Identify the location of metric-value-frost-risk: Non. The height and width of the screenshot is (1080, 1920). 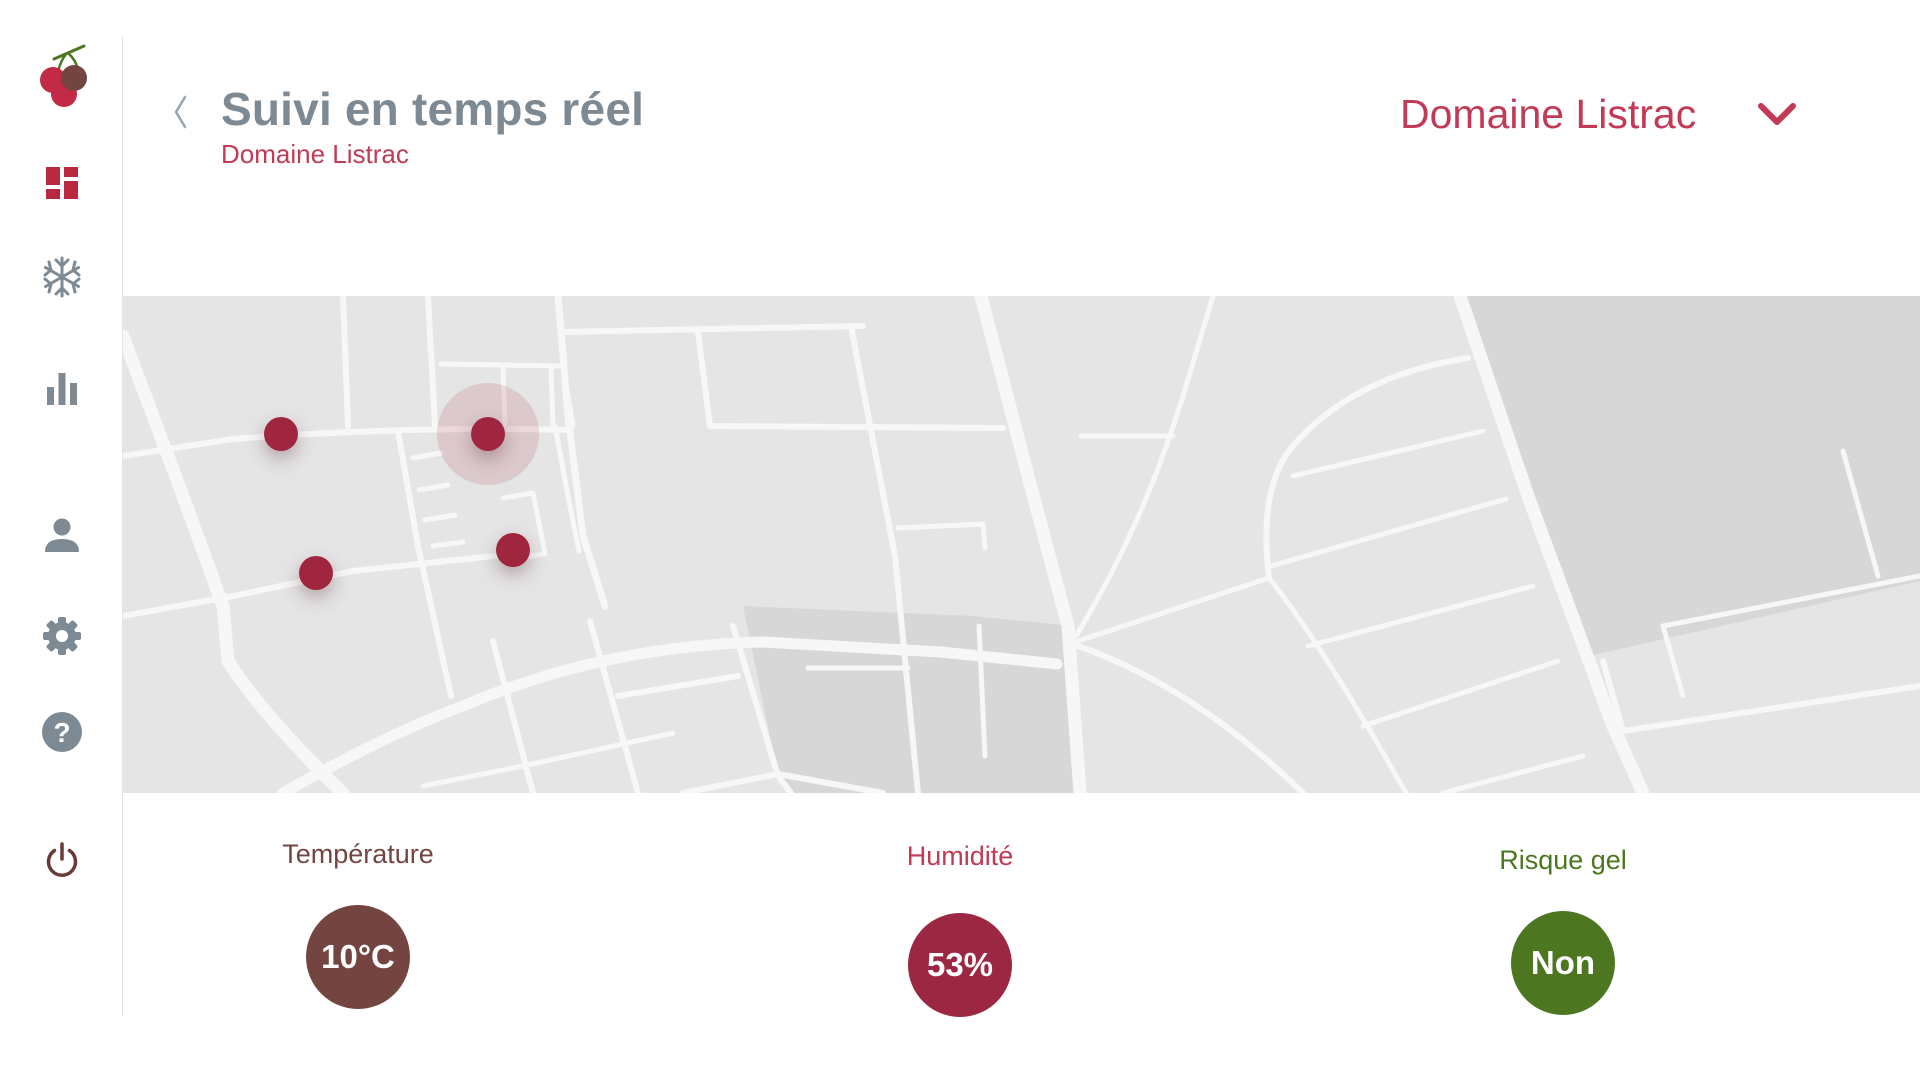
(1563, 962).